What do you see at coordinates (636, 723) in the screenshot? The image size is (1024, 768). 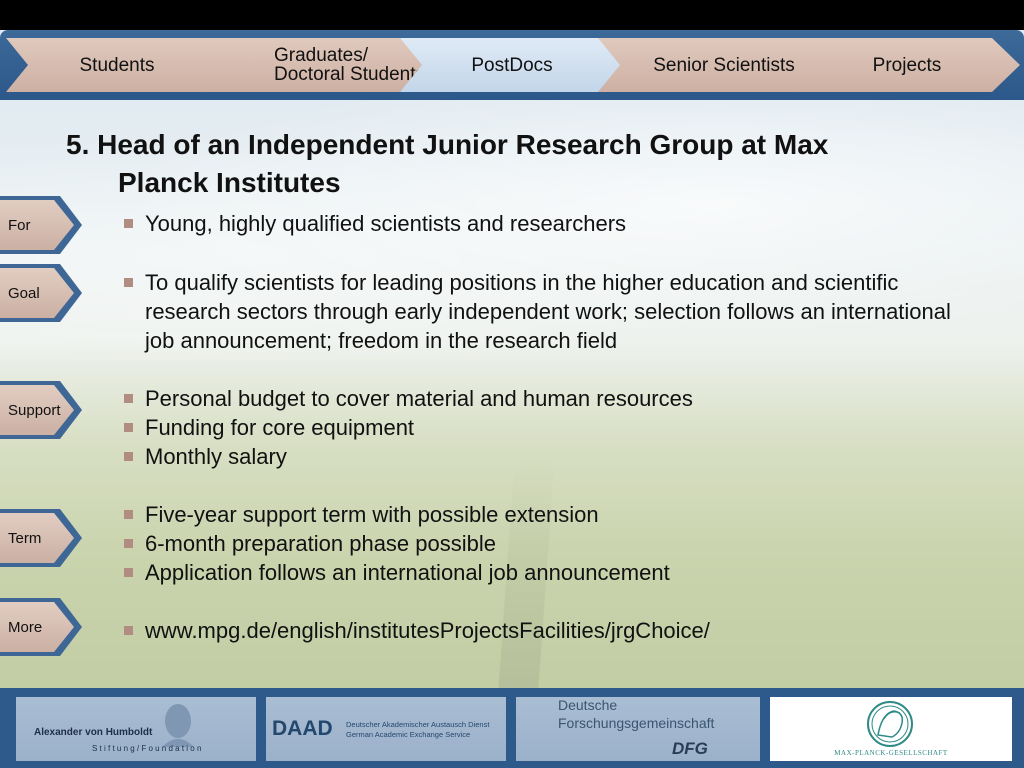 I see `dfg-line2: Forschungsgemeinschaft` at bounding box center [636, 723].